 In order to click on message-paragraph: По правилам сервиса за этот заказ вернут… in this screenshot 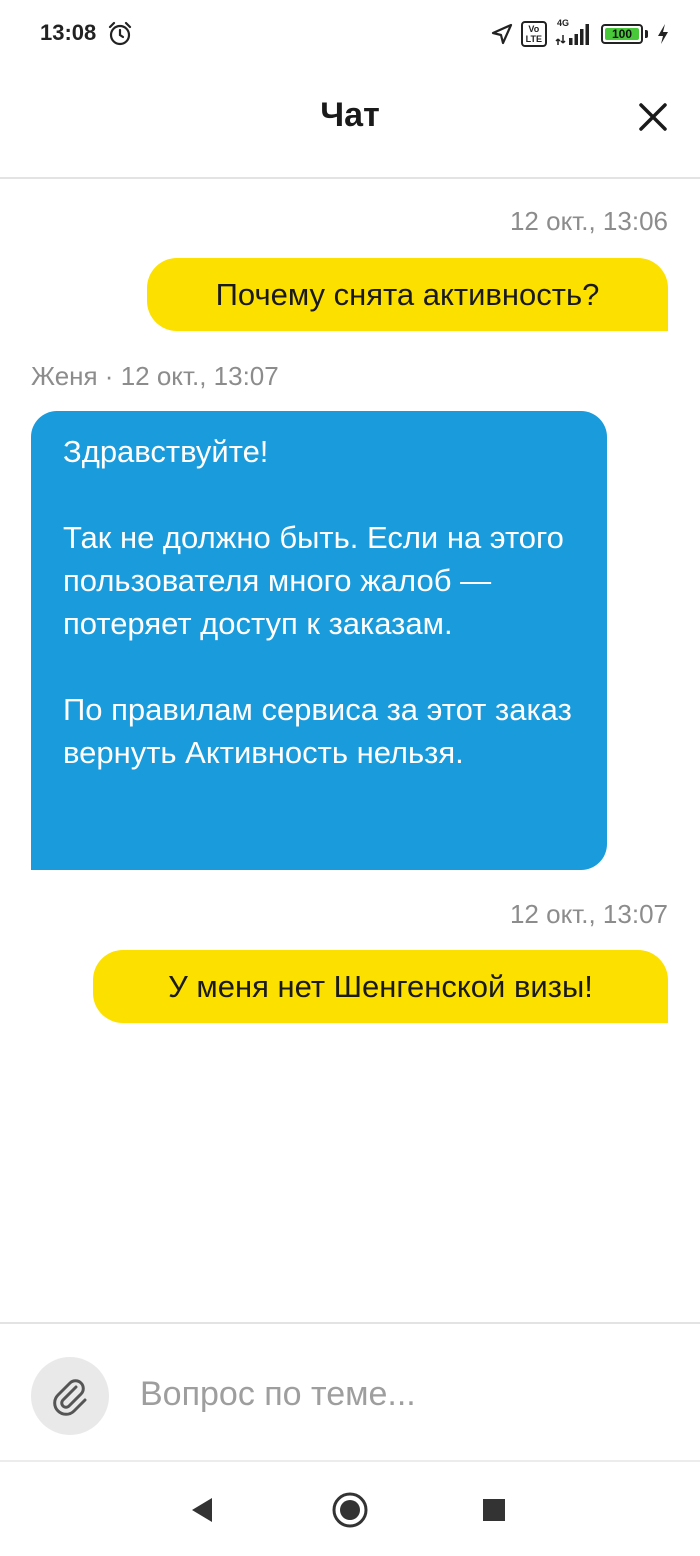, I will do `click(317, 731)`.